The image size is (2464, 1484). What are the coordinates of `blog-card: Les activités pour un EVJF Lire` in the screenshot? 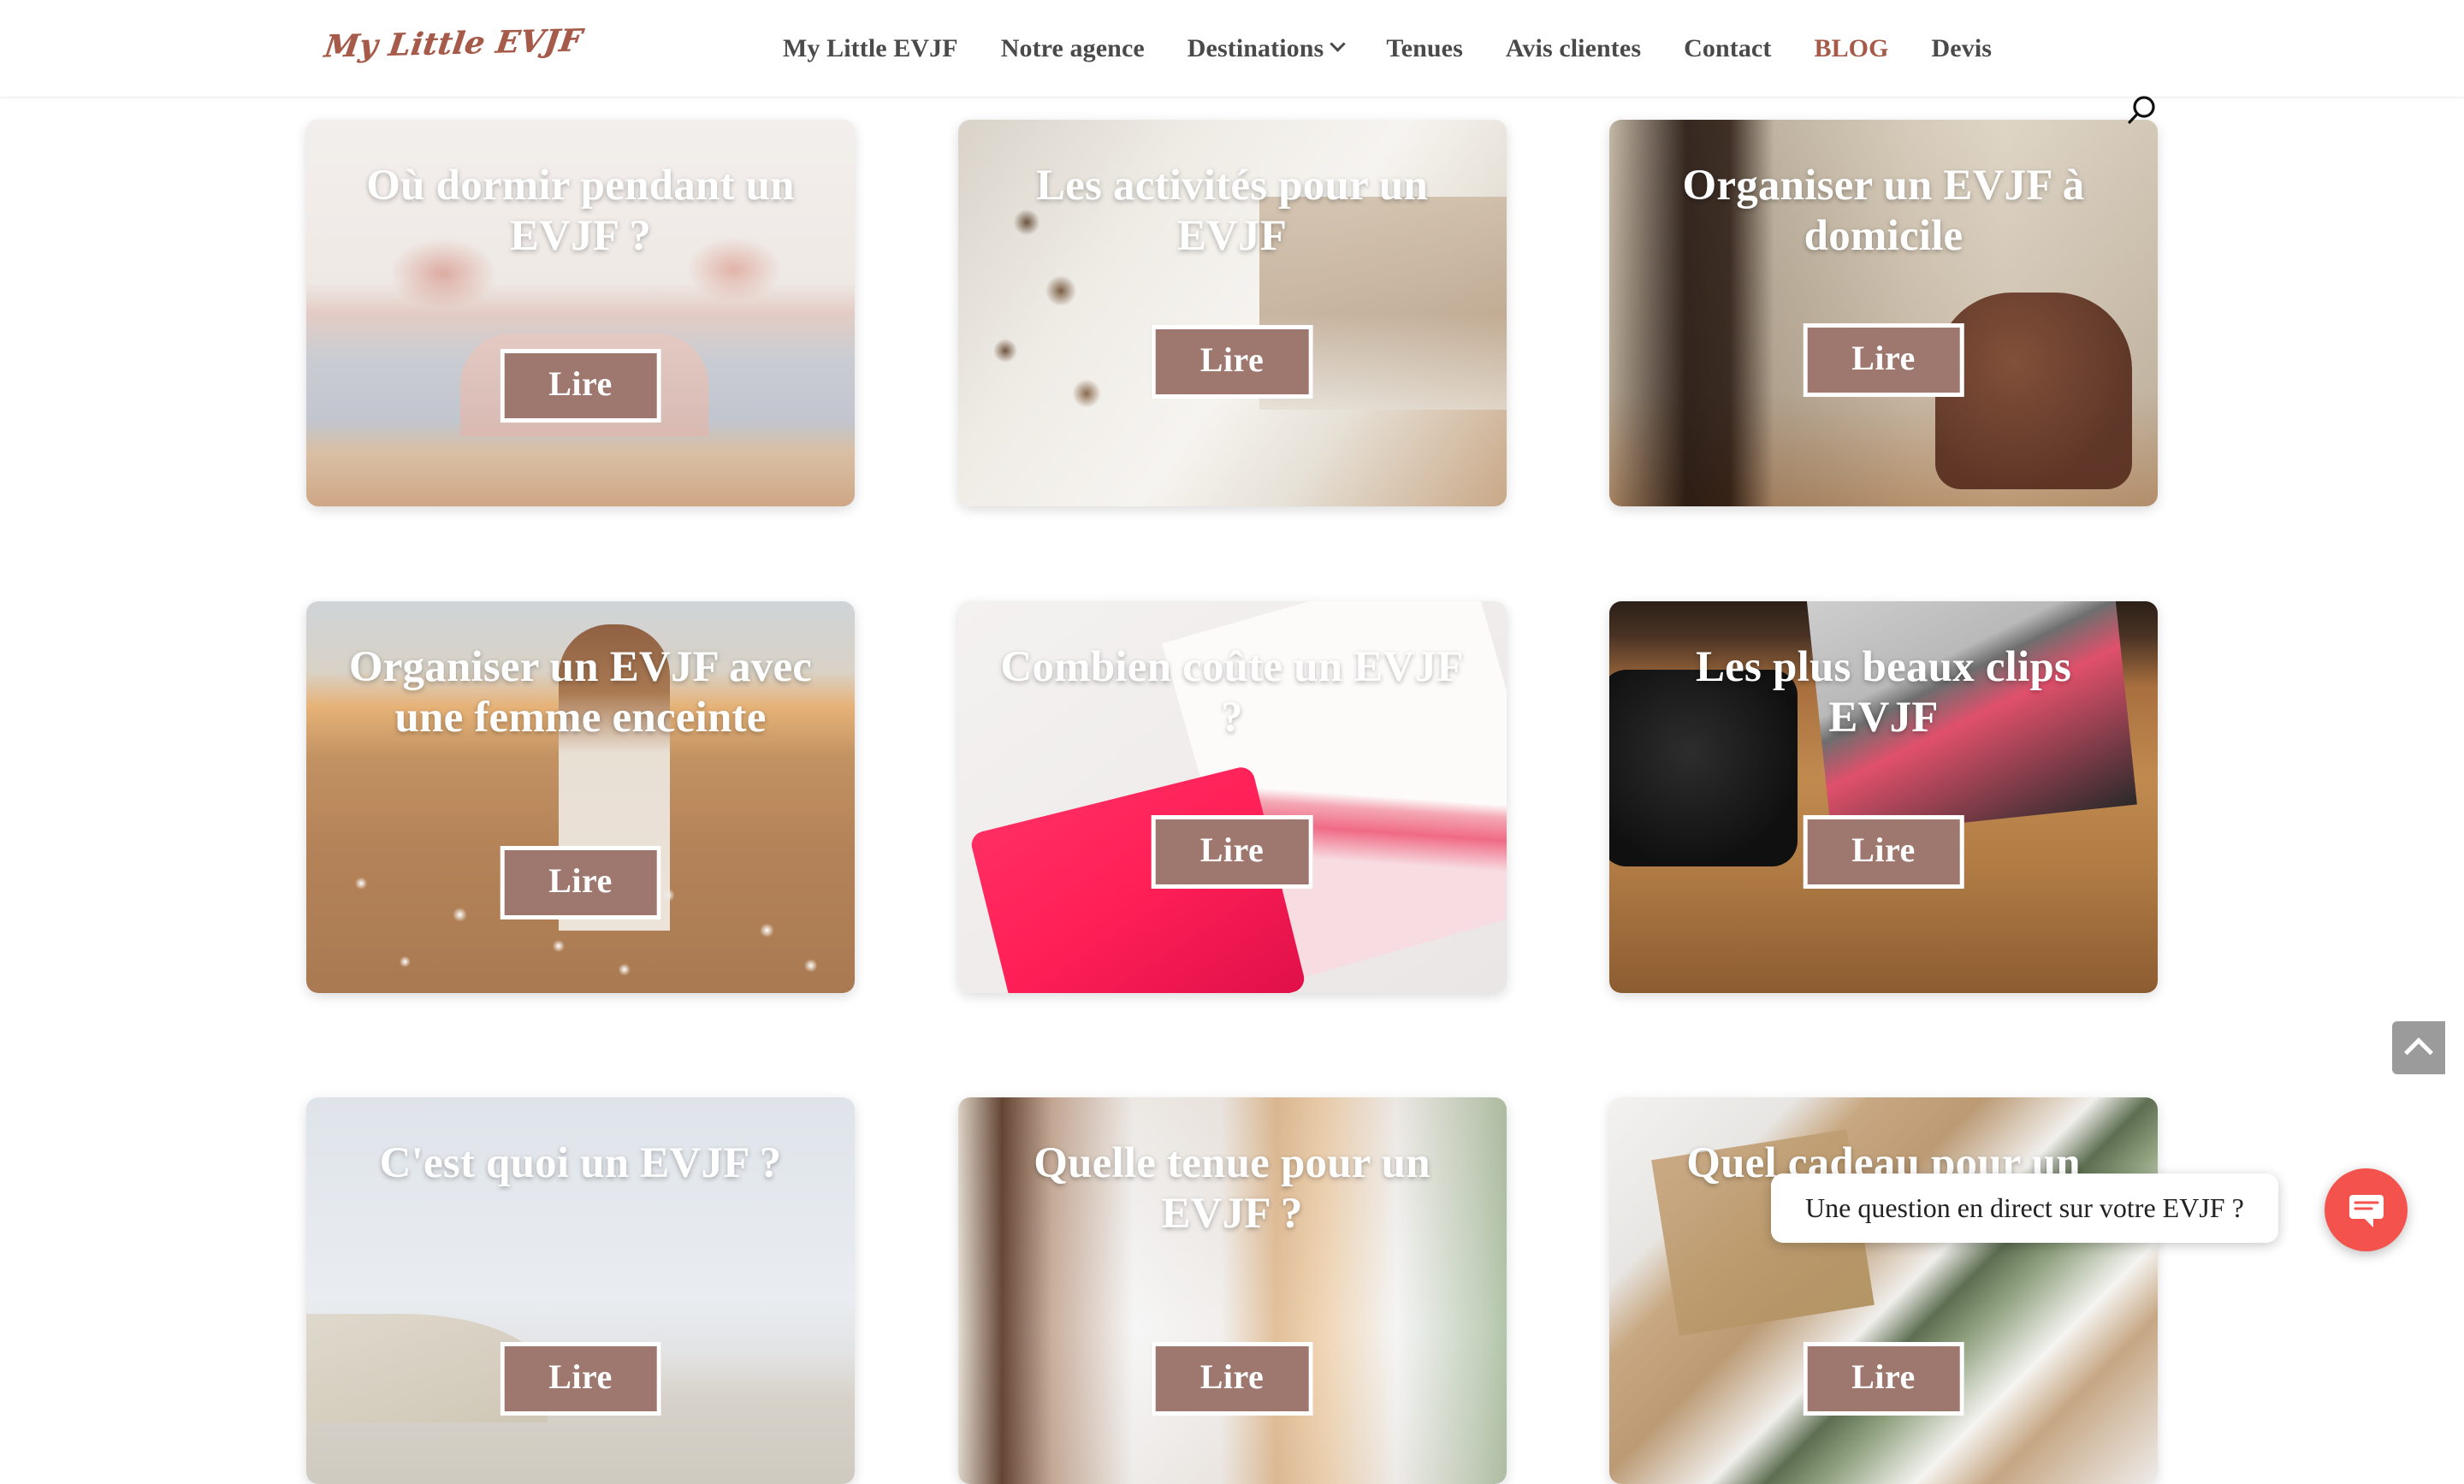 It's located at (1232, 313).